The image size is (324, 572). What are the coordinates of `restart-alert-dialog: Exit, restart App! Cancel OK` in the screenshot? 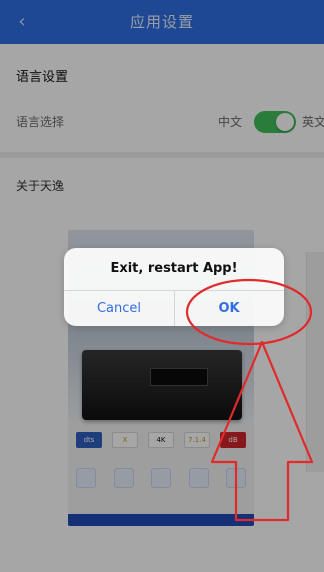 It's located at (174, 287).